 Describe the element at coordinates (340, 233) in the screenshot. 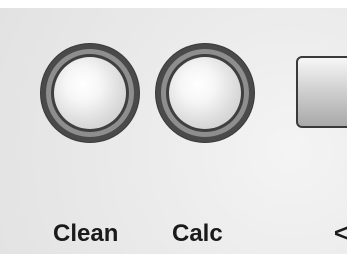

I see `left-arrow-label: <` at that location.